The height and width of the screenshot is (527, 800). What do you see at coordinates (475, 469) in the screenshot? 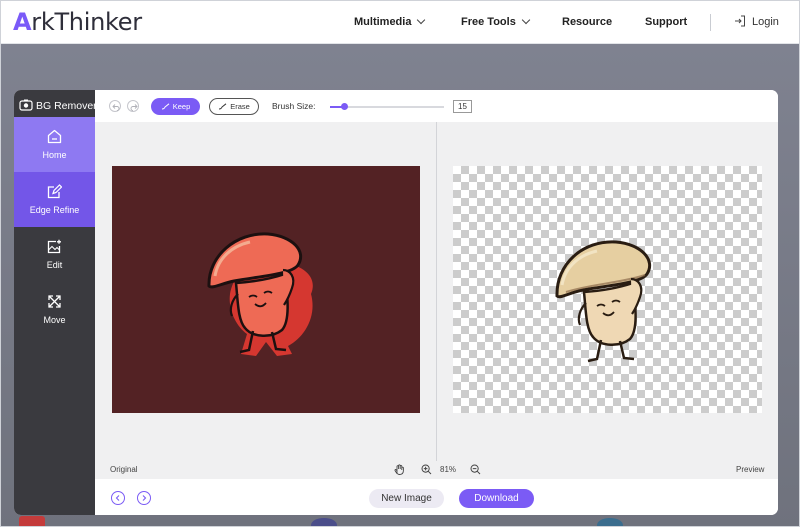
I see `zoom-out-icon` at bounding box center [475, 469].